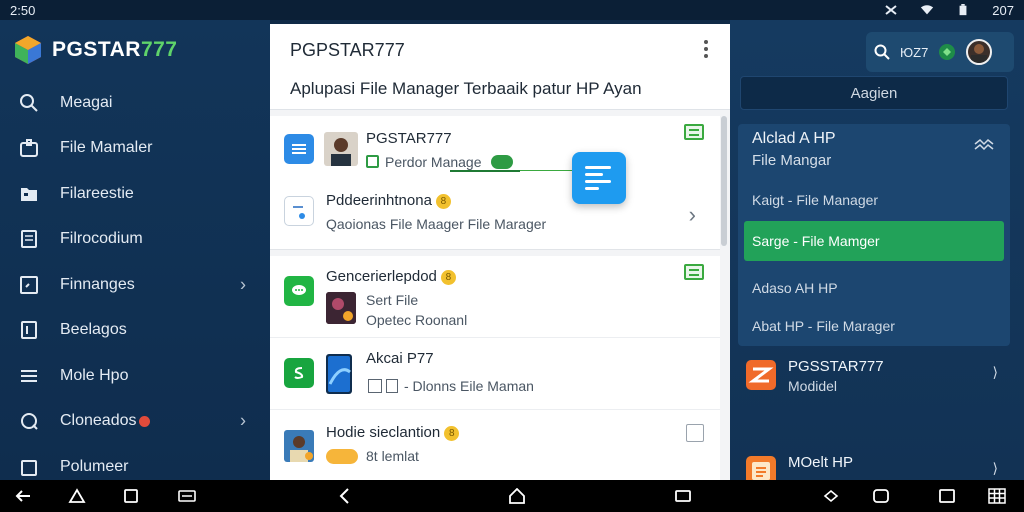 The height and width of the screenshot is (512, 1024). I want to click on app-title: MOelt HP, so click(821, 462).